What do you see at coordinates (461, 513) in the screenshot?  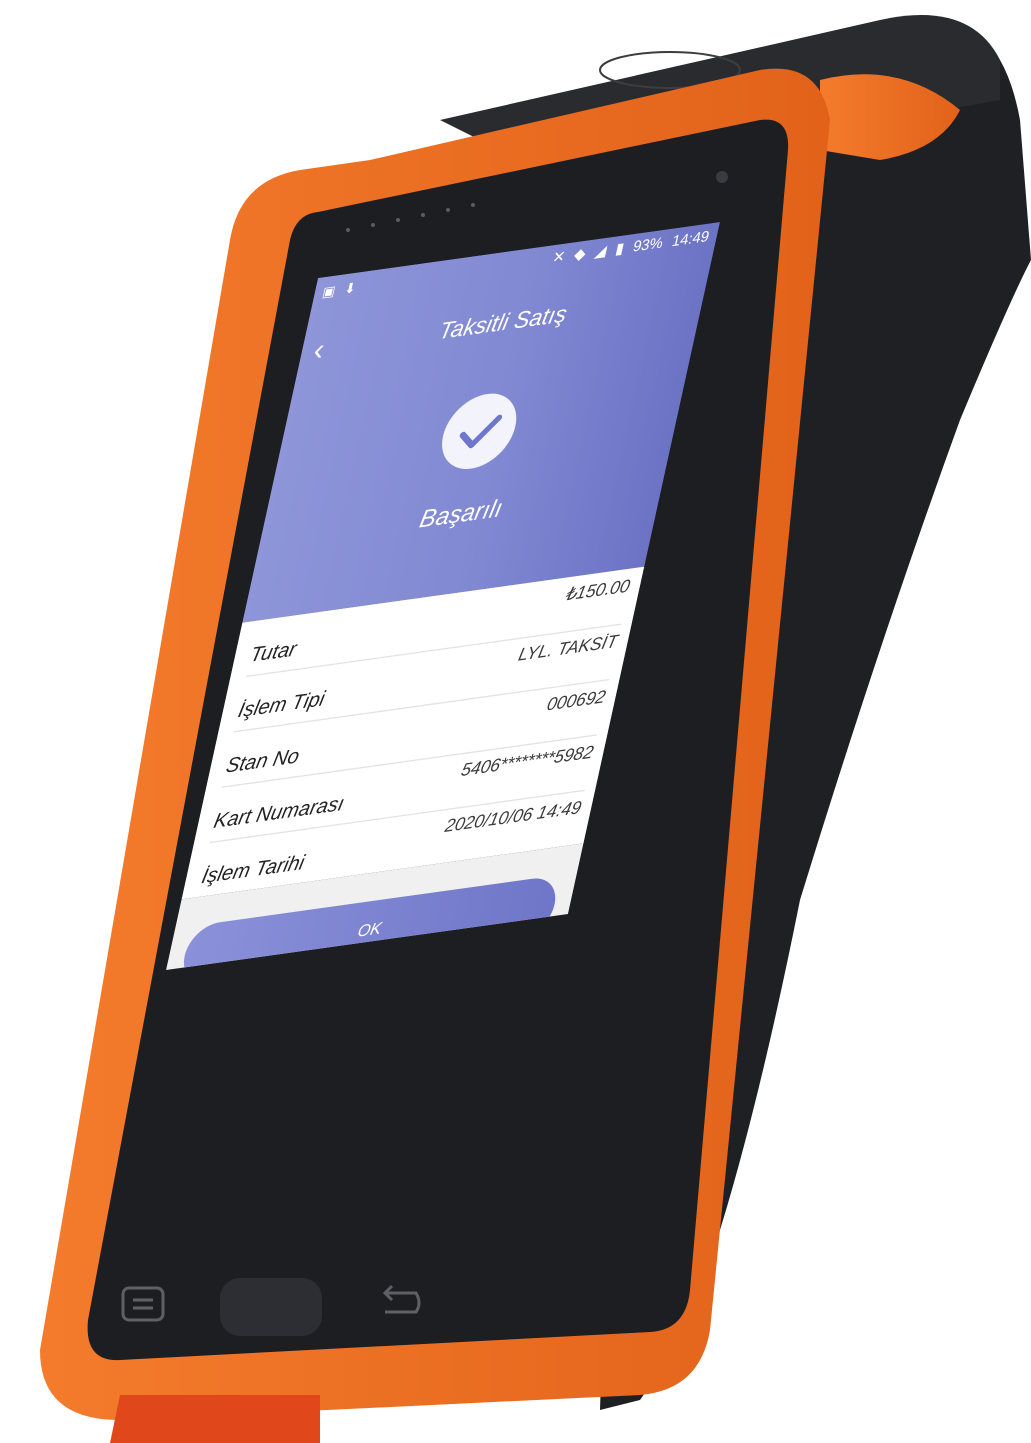 I see `status-text: Başarılı` at bounding box center [461, 513].